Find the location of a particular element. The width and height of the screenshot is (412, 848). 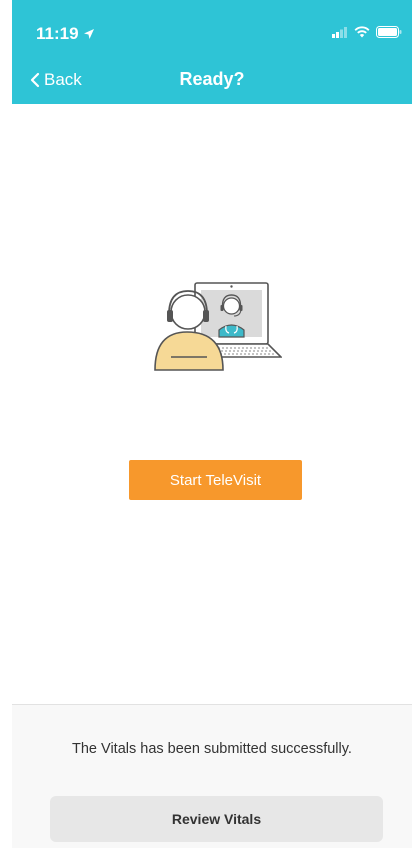

status-time: 11:19 is located at coordinates (65, 34).